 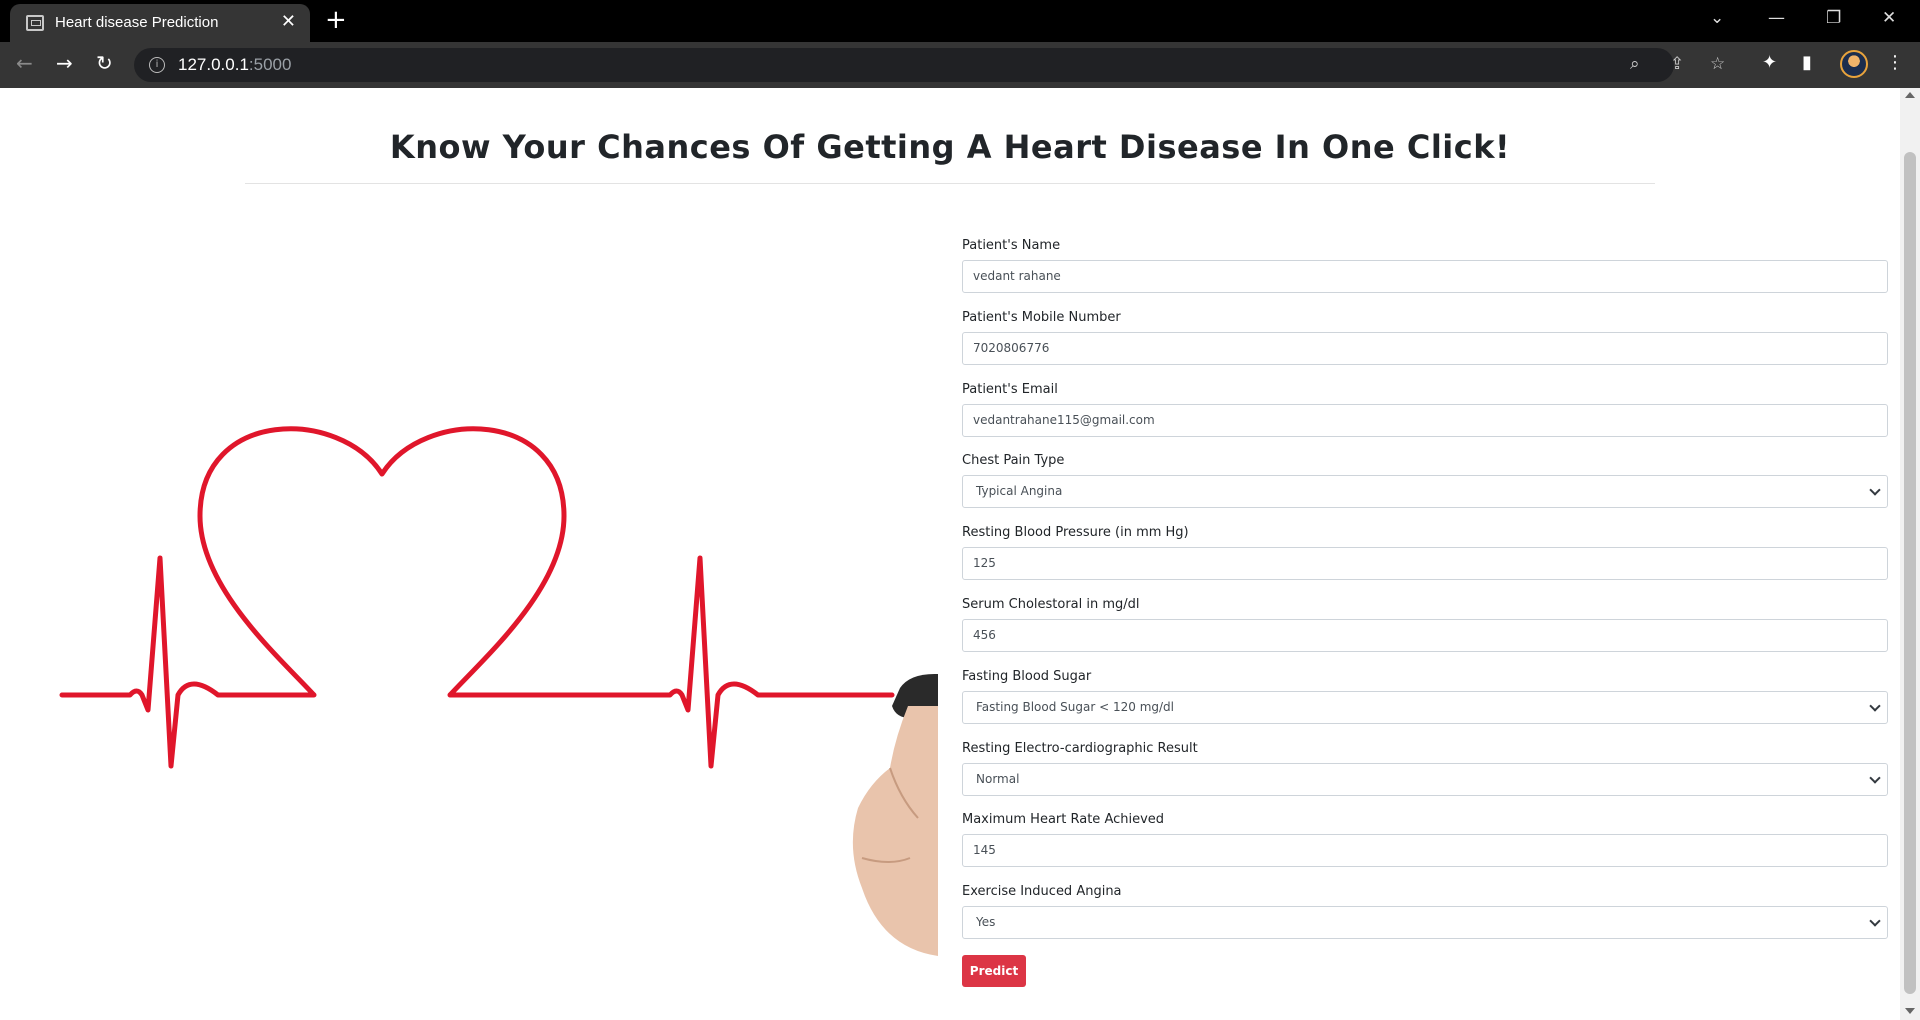 What do you see at coordinates (1010, 389) in the screenshot?
I see `field-label: Patient's Email` at bounding box center [1010, 389].